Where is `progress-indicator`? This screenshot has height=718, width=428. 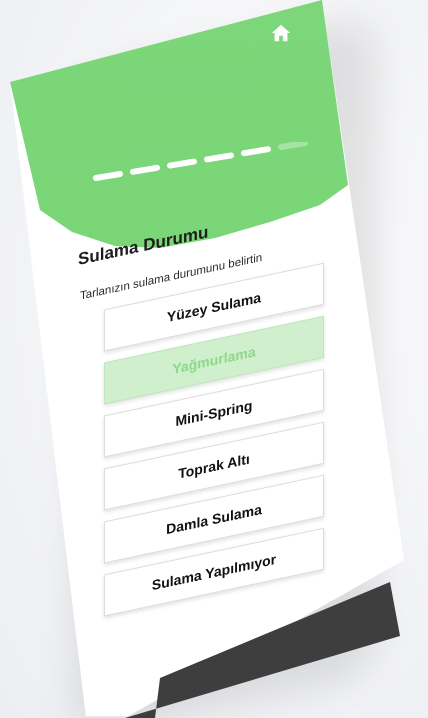 progress-indicator is located at coordinates (200, 161).